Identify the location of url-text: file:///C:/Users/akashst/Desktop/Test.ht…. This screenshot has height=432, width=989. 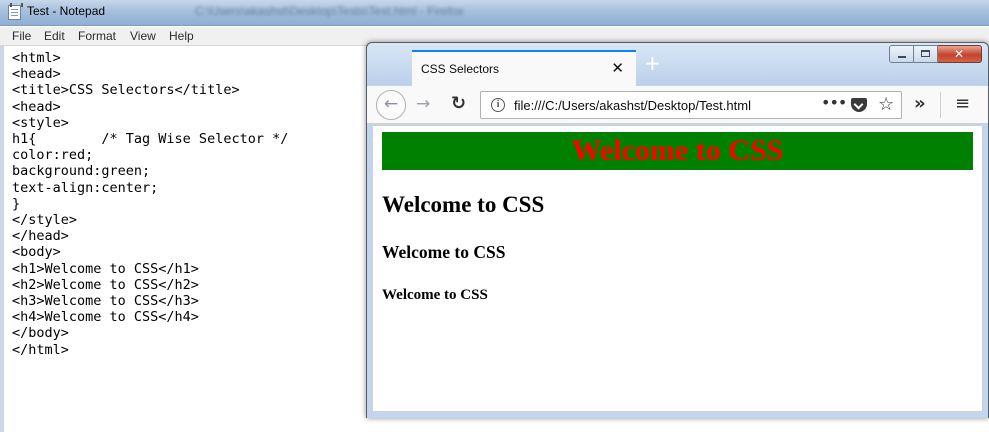
(632, 105).